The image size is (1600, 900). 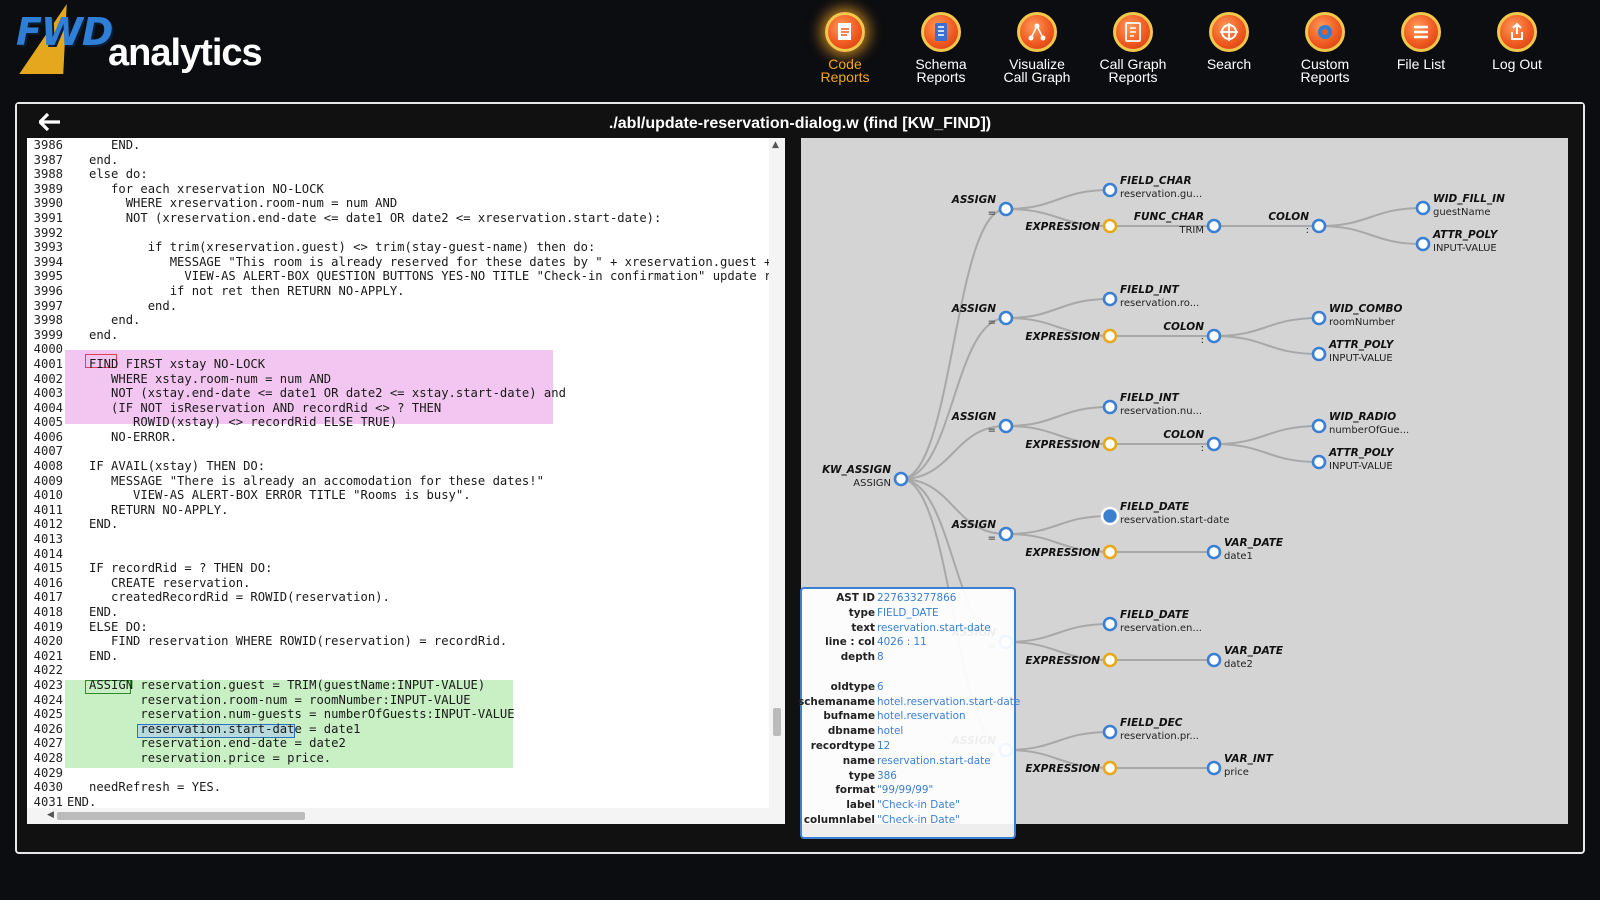 I want to click on ast-node-label: VAR_INT, so click(x=1249, y=759).